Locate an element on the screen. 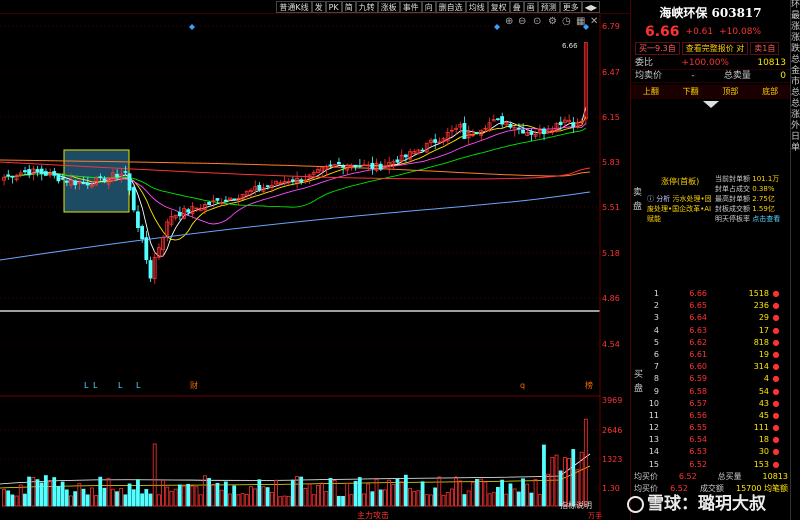 The height and width of the screenshot is (520, 800). action-buttons: 买一9.3自 查看完整报价 对 卖1自 is located at coordinates (710, 48).